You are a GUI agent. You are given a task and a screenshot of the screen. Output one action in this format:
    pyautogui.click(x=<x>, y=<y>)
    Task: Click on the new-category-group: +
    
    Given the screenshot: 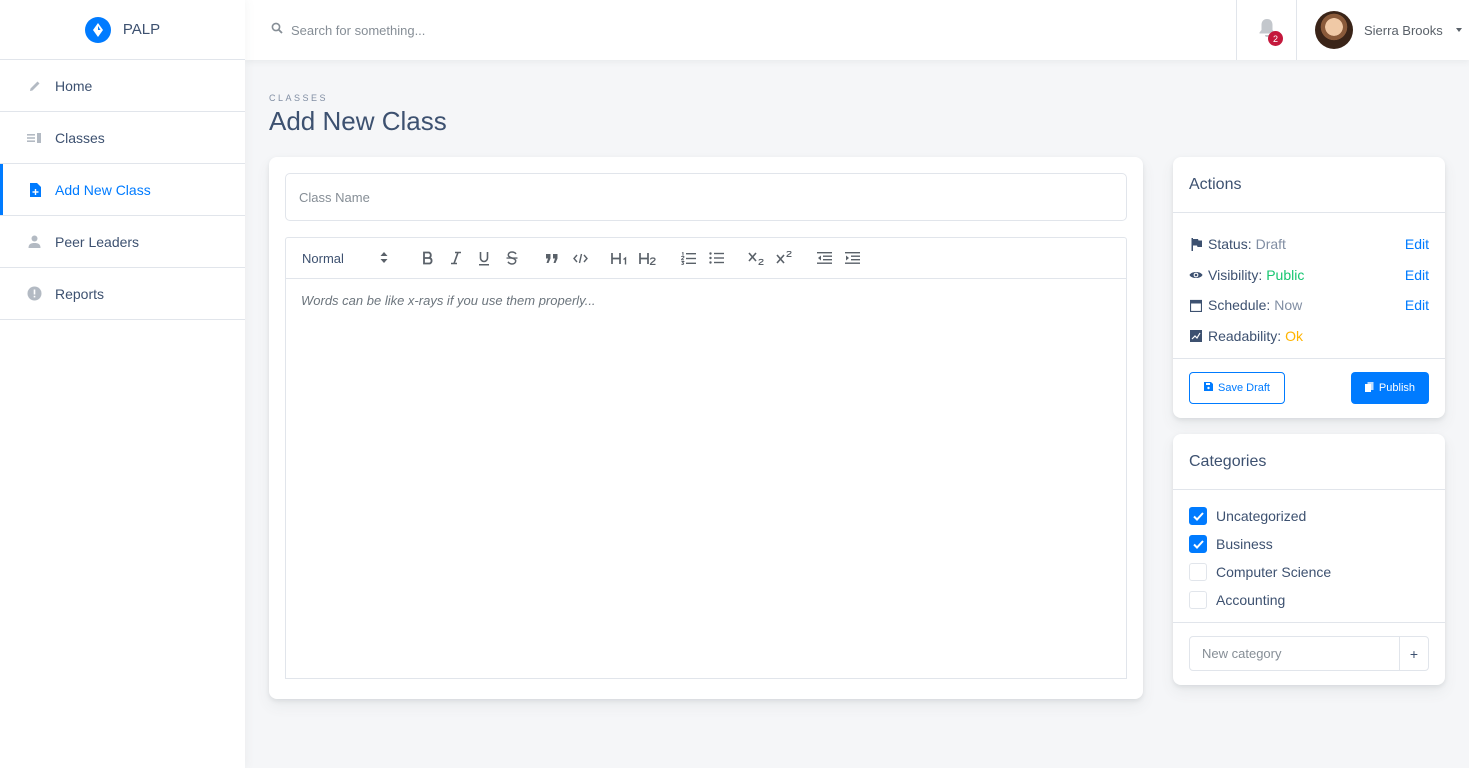 What is the action you would take?
    pyautogui.click(x=1309, y=653)
    